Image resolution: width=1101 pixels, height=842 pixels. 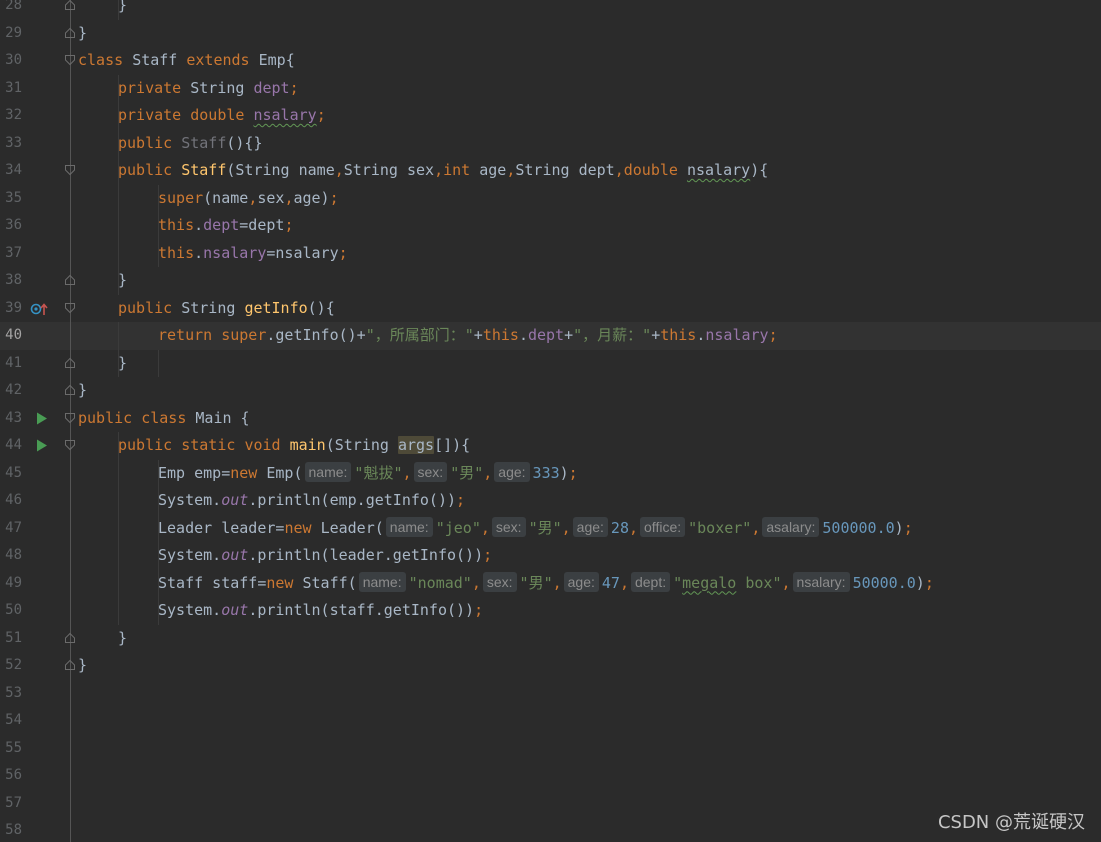 I want to click on code-text: this.dept=dept;, so click(x=225, y=226).